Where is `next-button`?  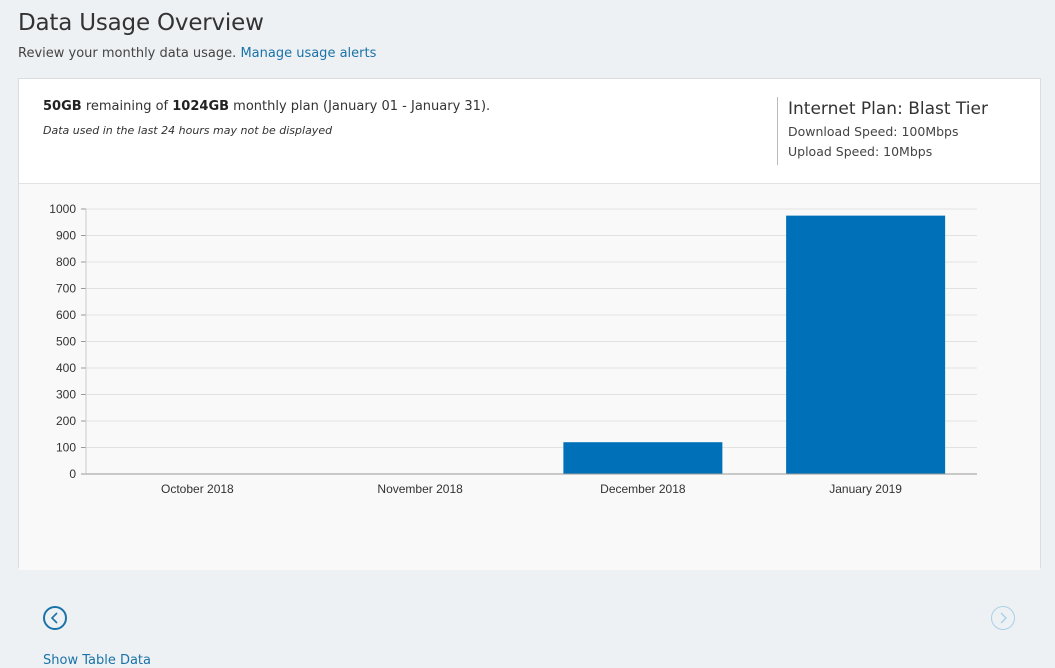
next-button is located at coordinates (1003, 618).